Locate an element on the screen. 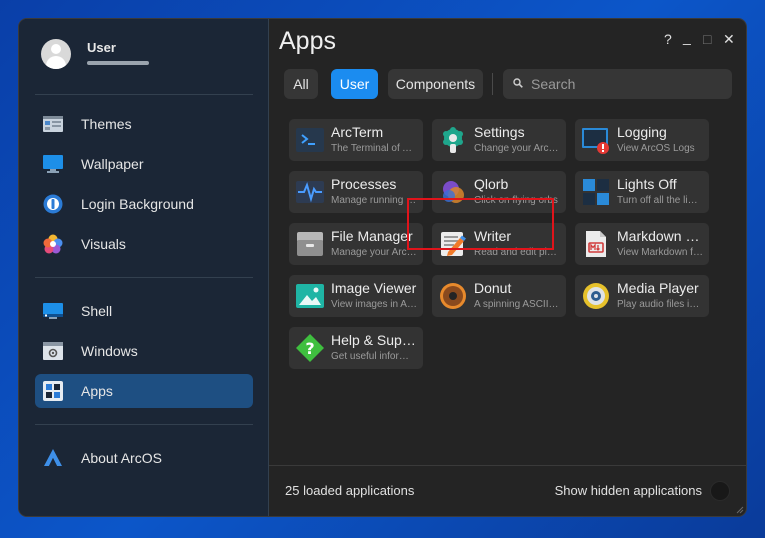  login-background-icon is located at coordinates (53, 204).